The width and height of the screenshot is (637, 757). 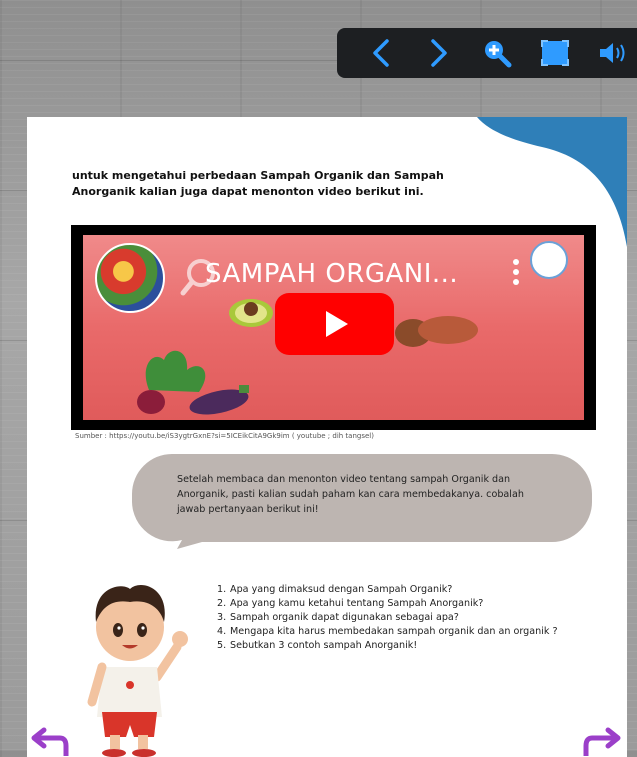 I want to click on youtube-play-icon, so click(x=336, y=324).